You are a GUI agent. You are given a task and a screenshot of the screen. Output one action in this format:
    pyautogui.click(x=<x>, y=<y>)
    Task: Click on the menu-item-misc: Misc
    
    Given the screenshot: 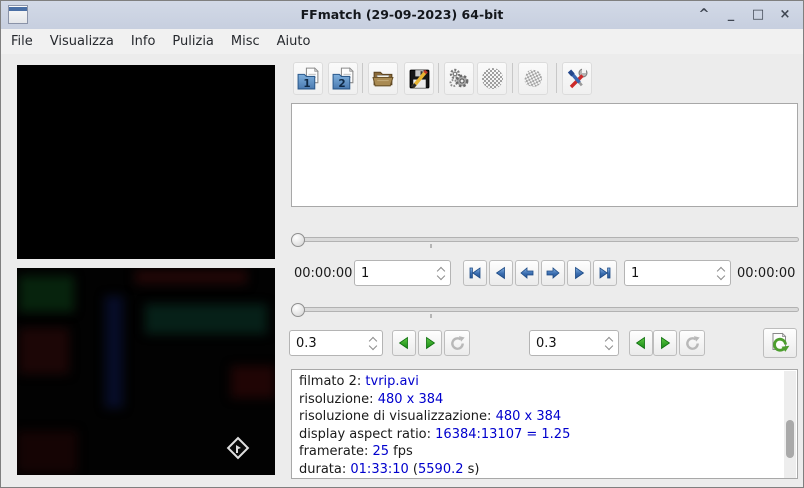 What is the action you would take?
    pyautogui.click(x=245, y=41)
    